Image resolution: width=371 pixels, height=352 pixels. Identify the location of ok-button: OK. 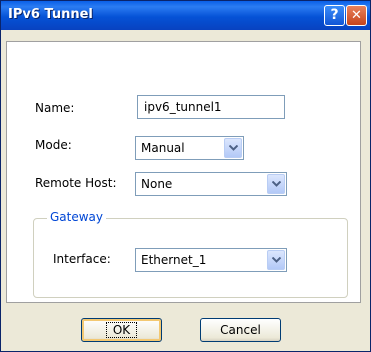
(121, 330).